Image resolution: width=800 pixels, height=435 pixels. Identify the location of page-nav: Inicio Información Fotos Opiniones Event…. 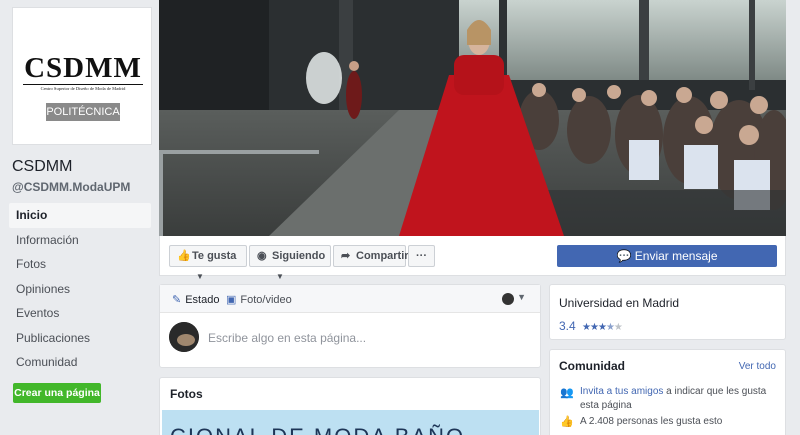
(80, 289).